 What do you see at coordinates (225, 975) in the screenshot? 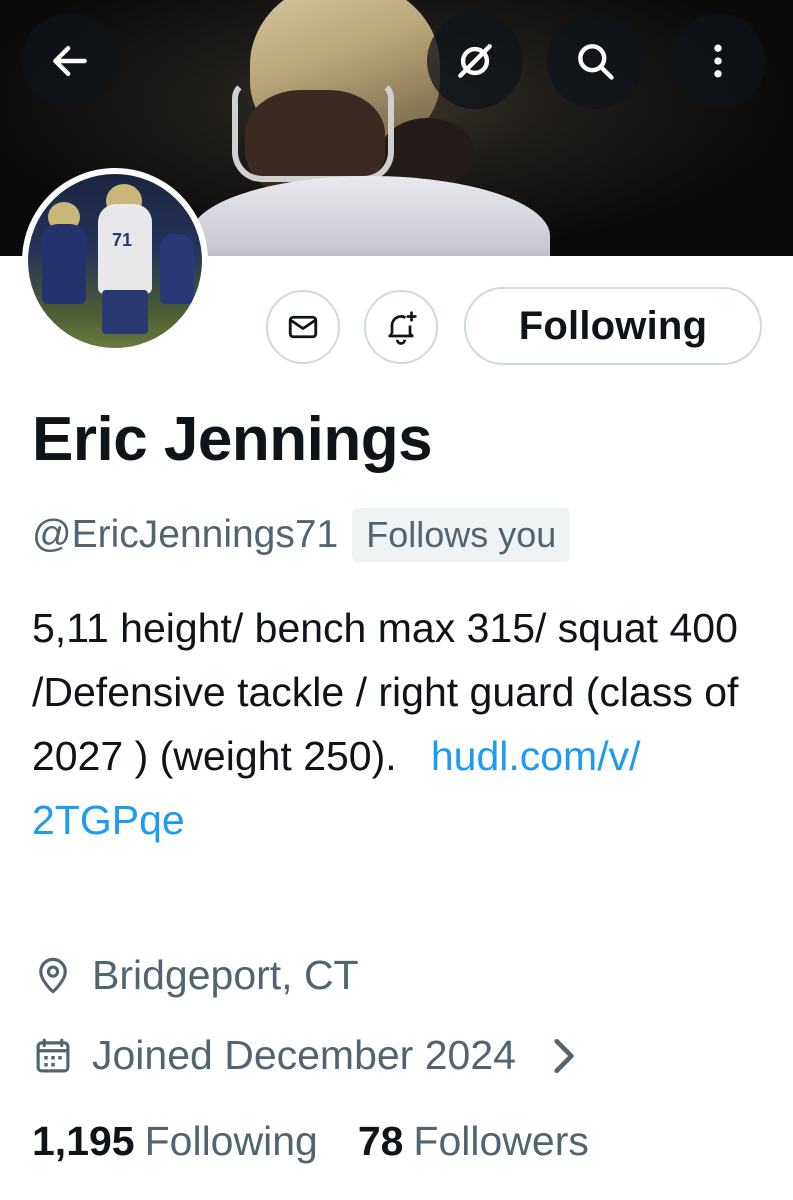
I see `location-text: Bridgeport, CT` at bounding box center [225, 975].